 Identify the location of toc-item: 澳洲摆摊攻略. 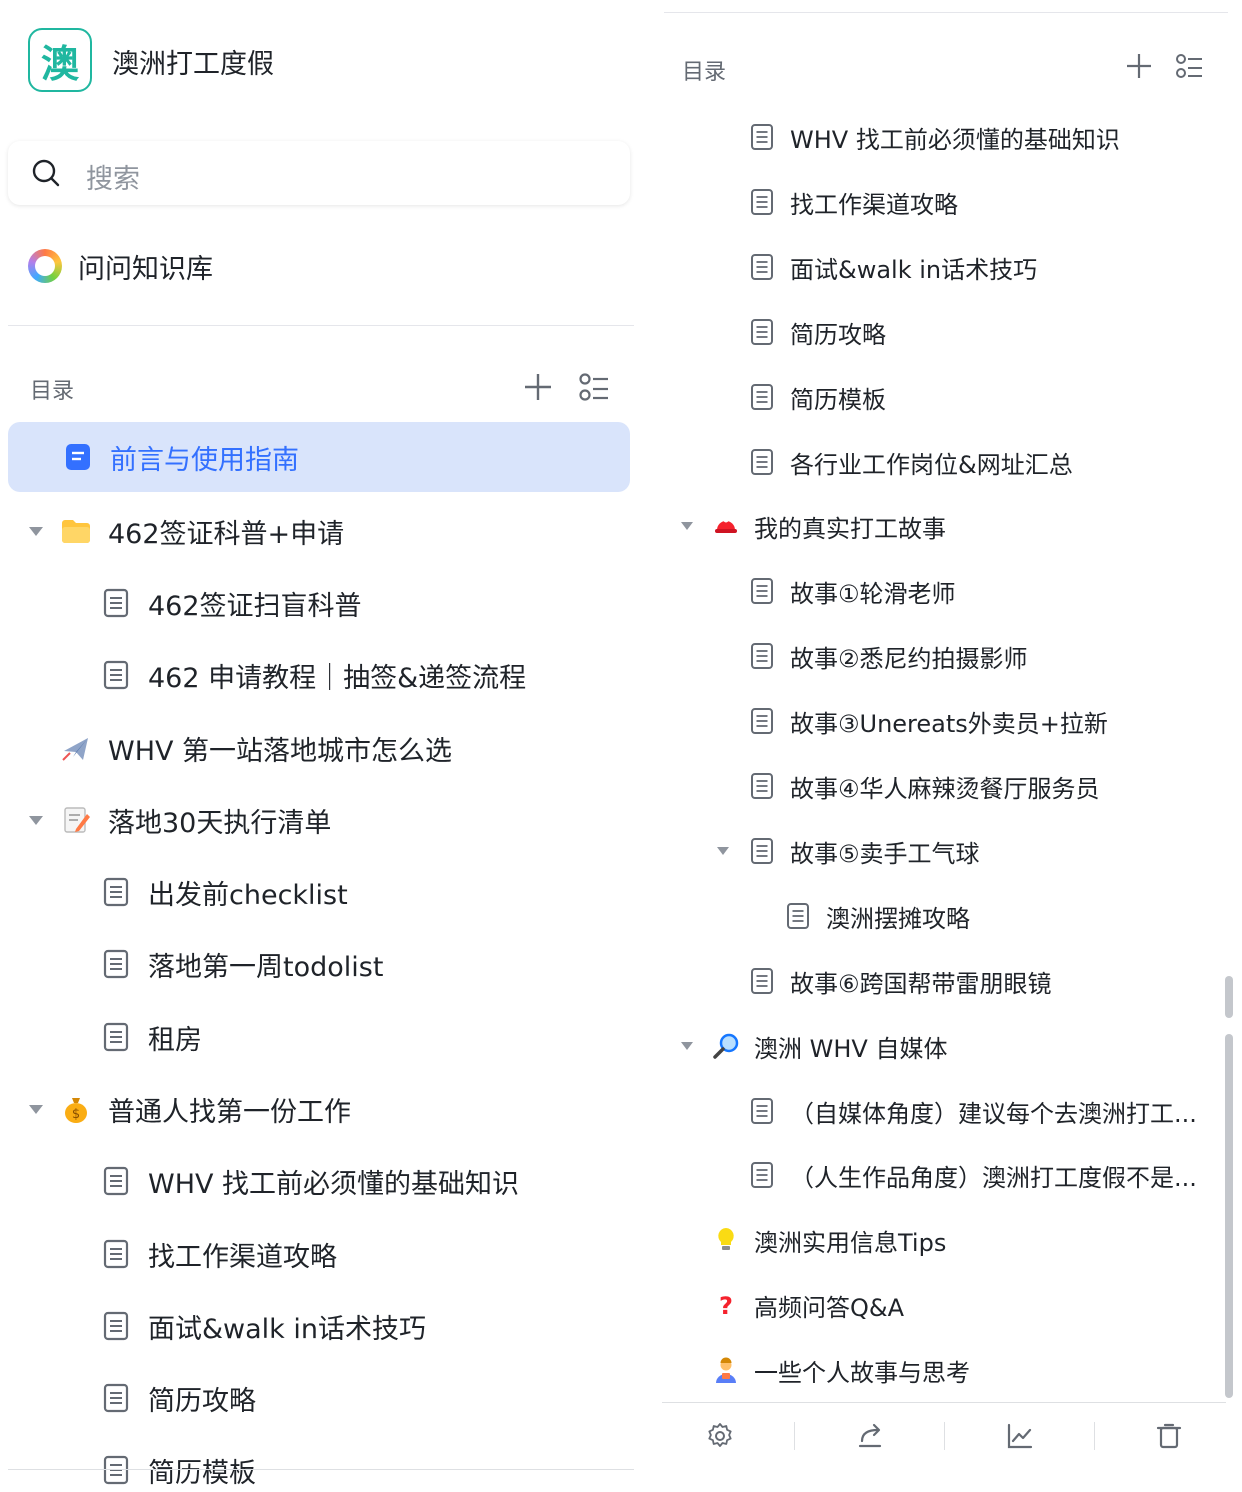
(877, 916).